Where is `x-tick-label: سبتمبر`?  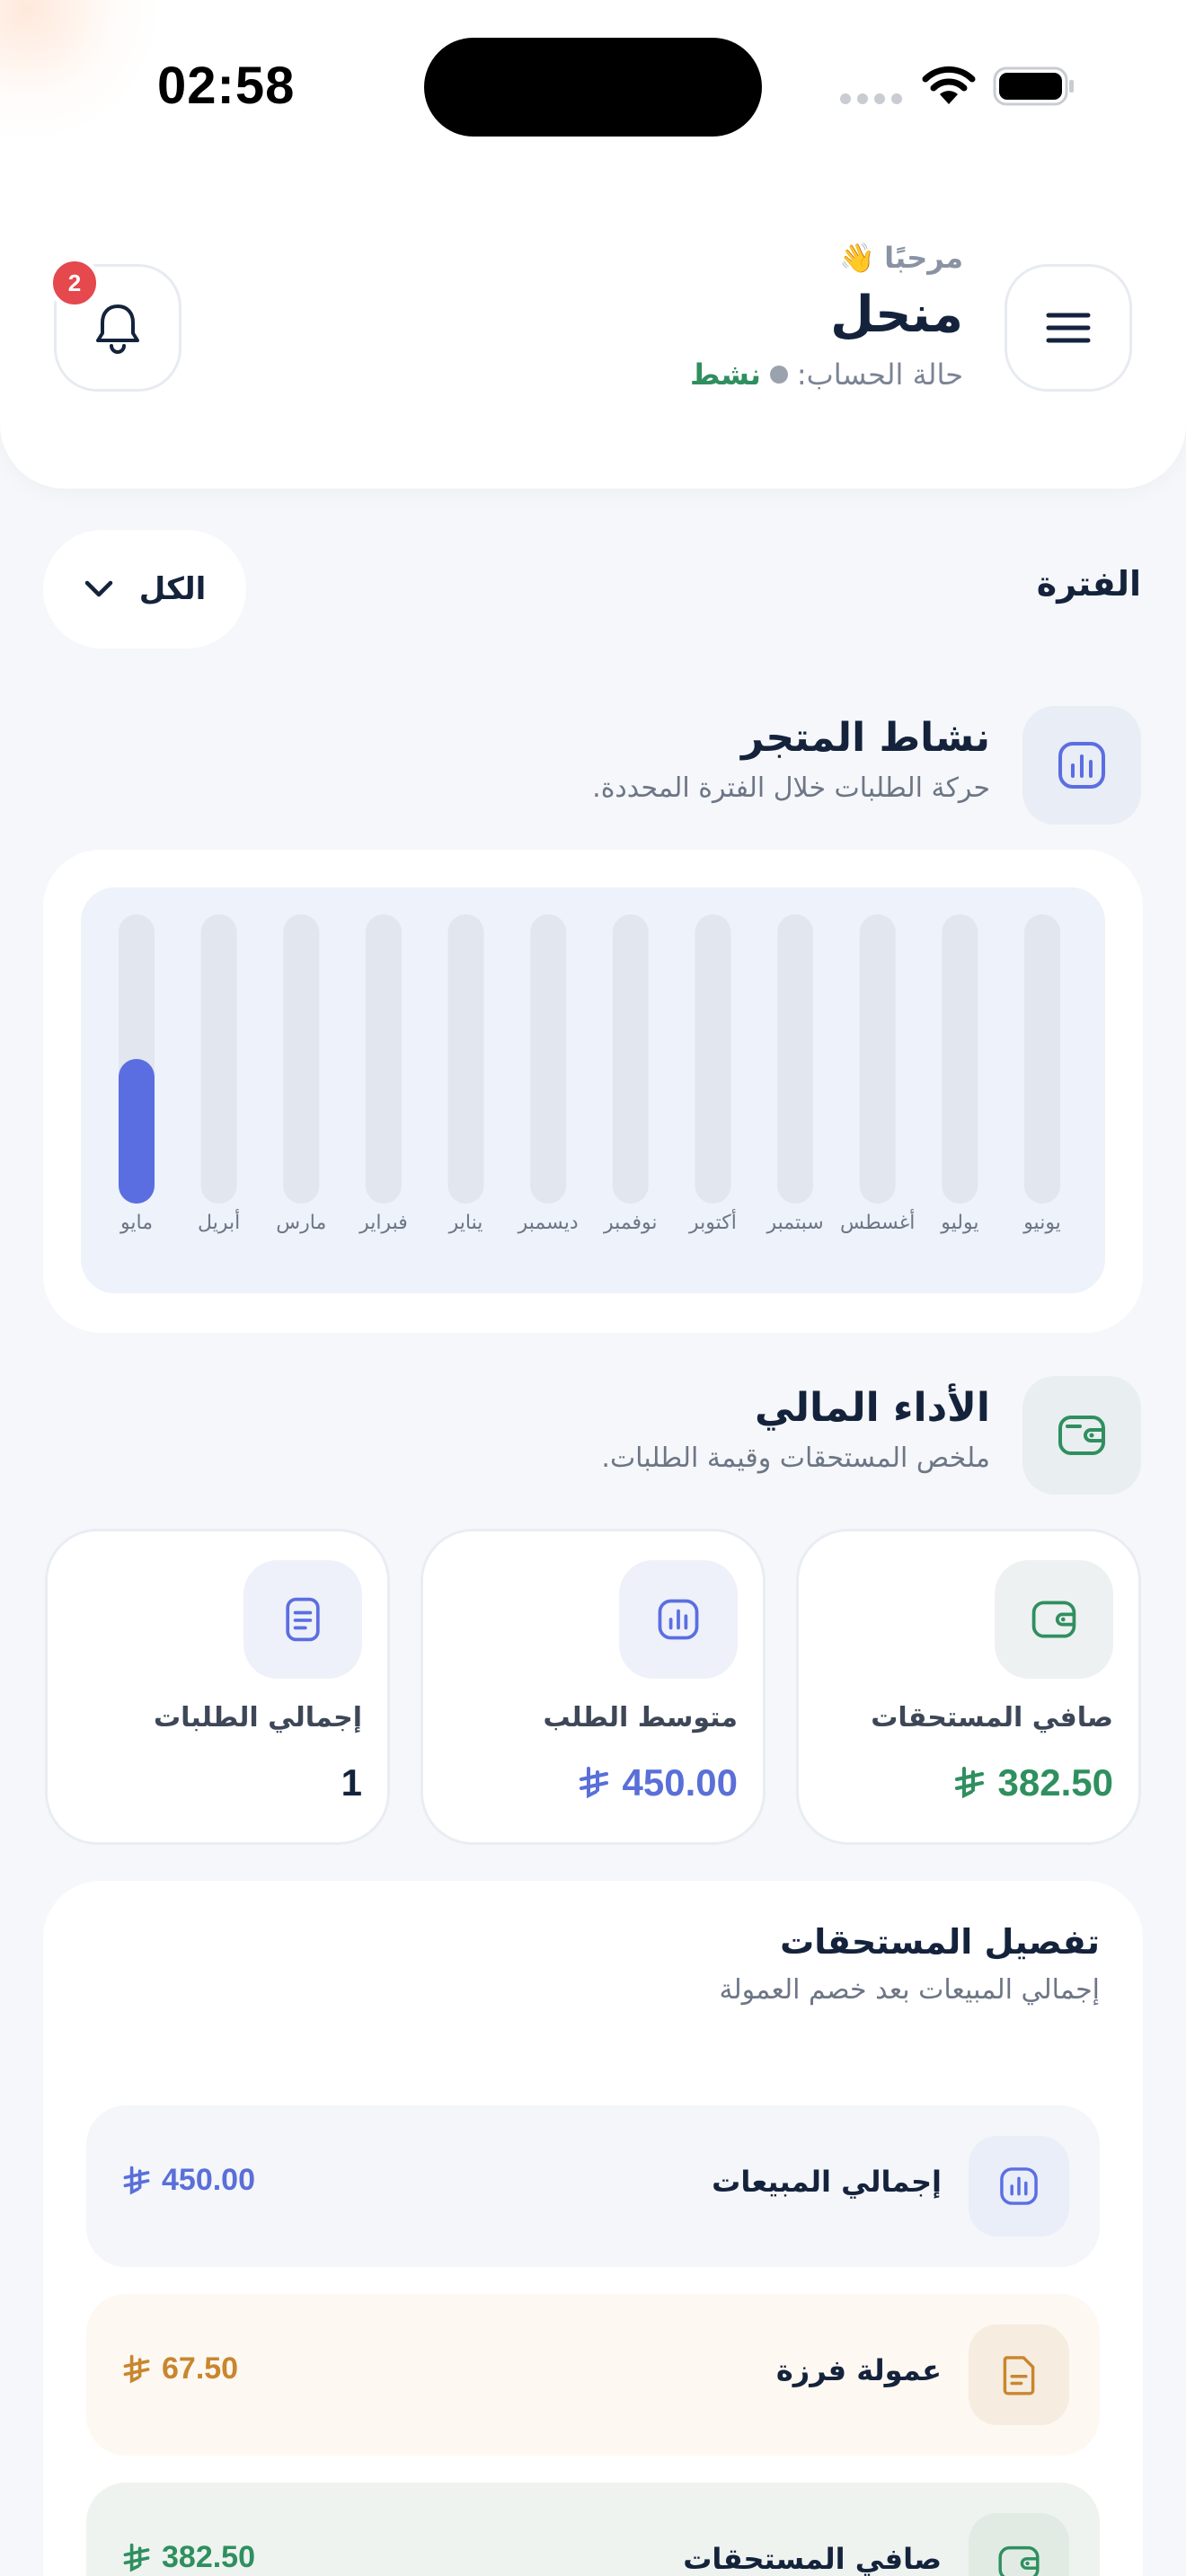 x-tick-label: سبتمبر is located at coordinates (794, 1223).